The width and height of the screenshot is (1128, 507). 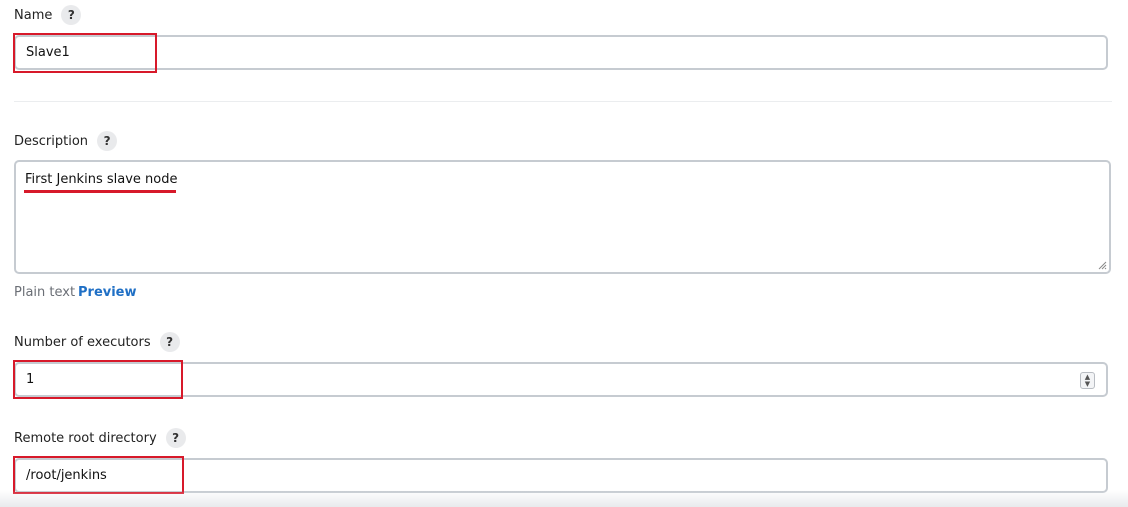 I want to click on number-spinner-icon: ▲ ▼, so click(x=1087, y=380).